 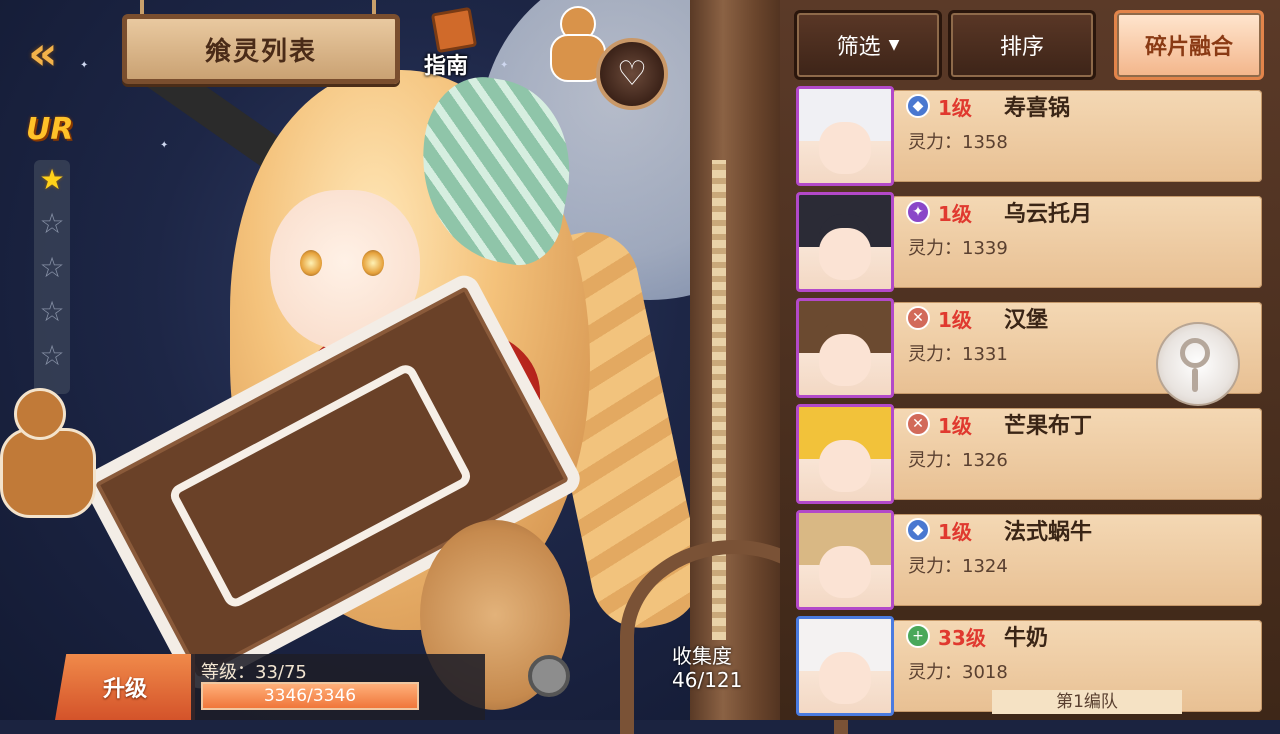 What do you see at coordinates (549, 676) in the screenshot?
I see `frame-knob` at bounding box center [549, 676].